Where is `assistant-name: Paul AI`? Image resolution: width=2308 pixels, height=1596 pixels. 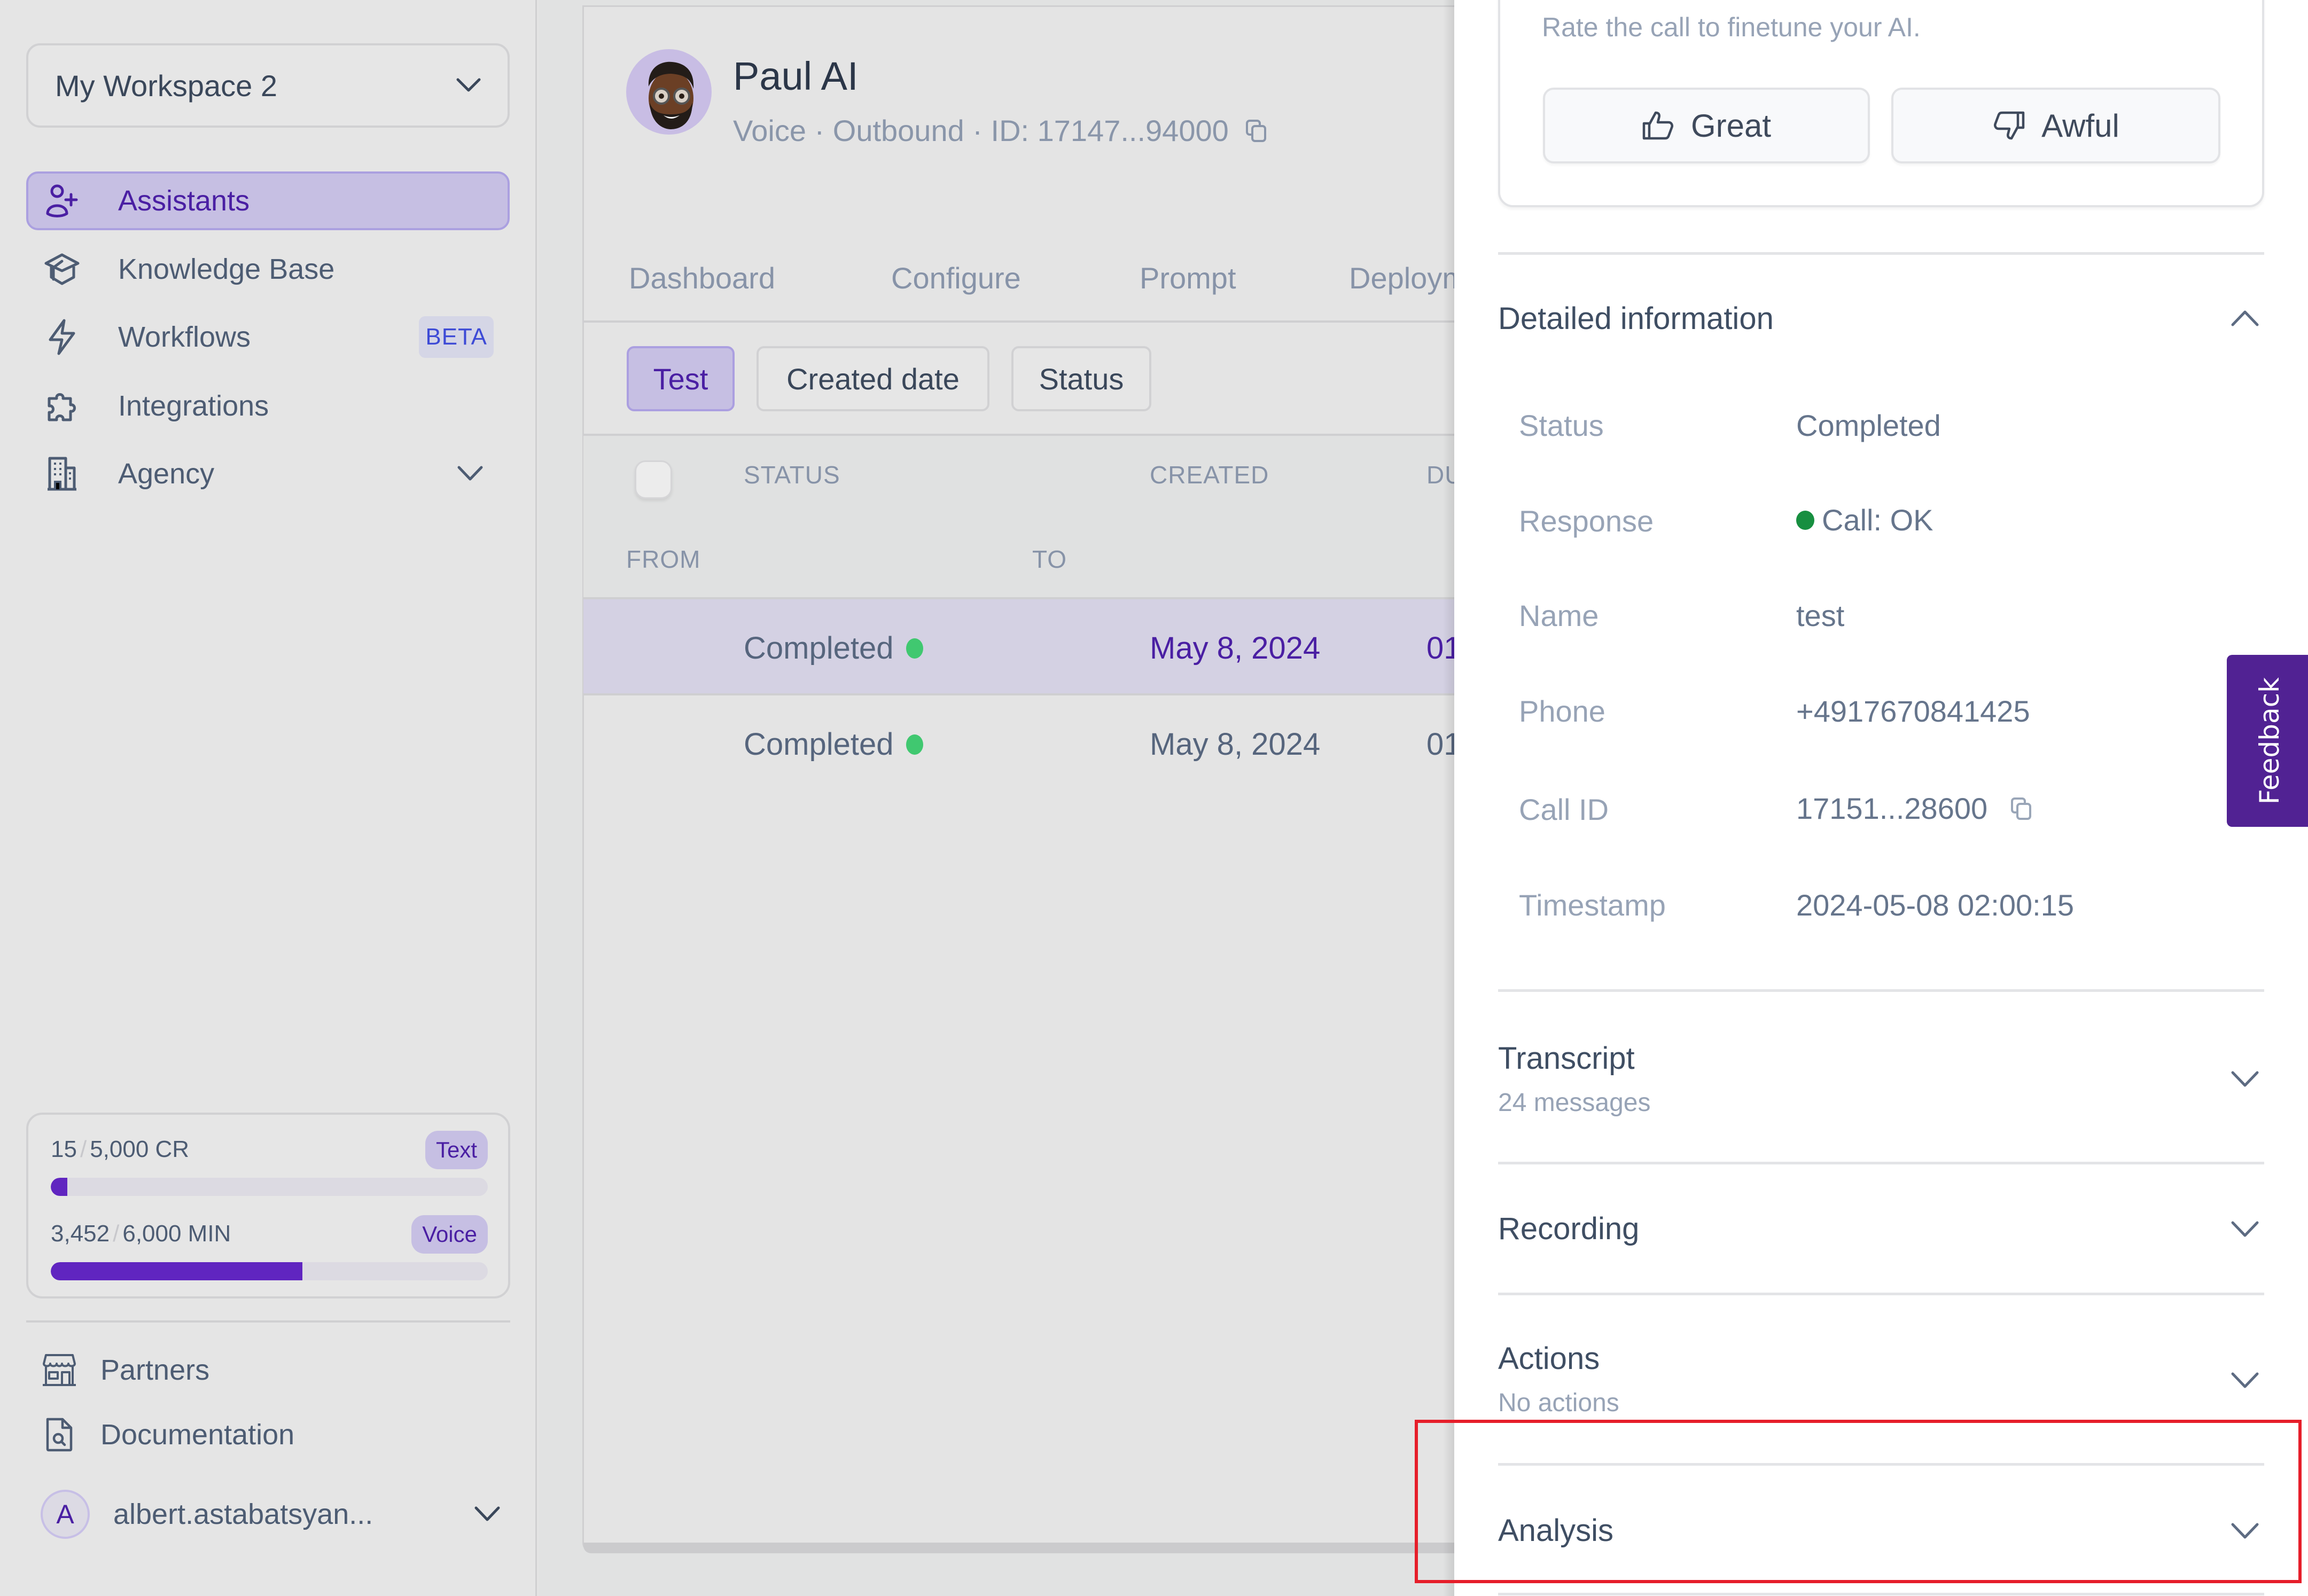
assistant-name: Paul AI is located at coordinates (796, 76).